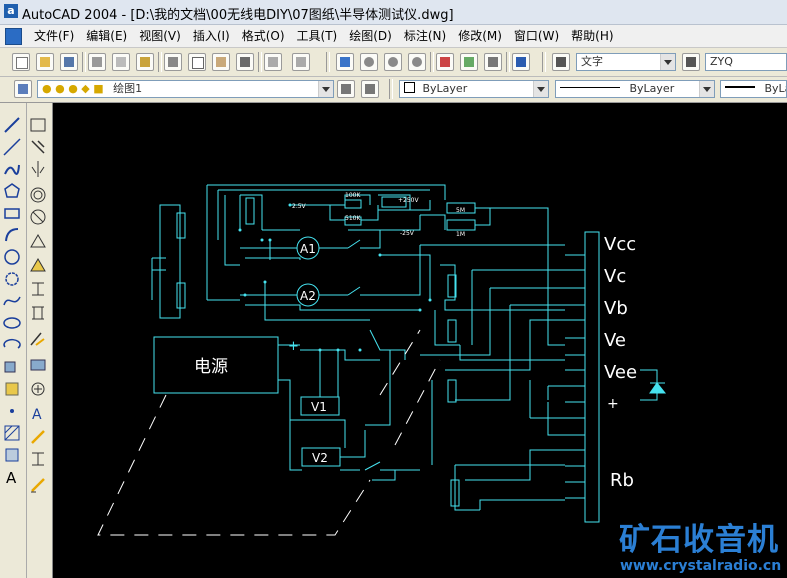 This screenshot has height=578, width=787. I want to click on paste-icon, so click(221, 62).